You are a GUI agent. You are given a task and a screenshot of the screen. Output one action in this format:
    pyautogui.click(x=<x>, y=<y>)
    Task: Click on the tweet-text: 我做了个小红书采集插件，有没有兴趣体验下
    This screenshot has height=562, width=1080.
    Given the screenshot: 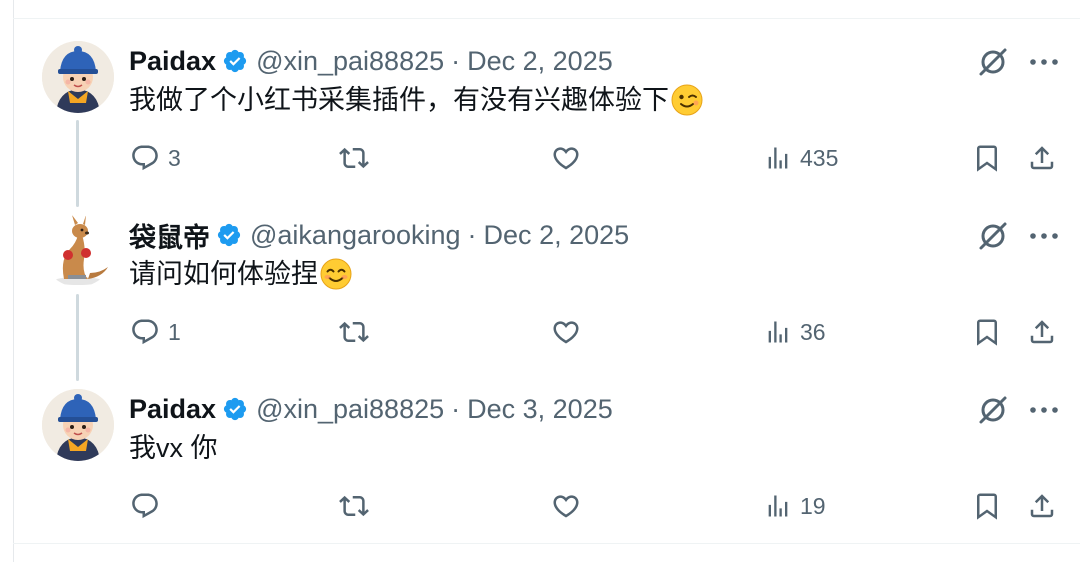 What is the action you would take?
    pyautogui.click(x=416, y=100)
    